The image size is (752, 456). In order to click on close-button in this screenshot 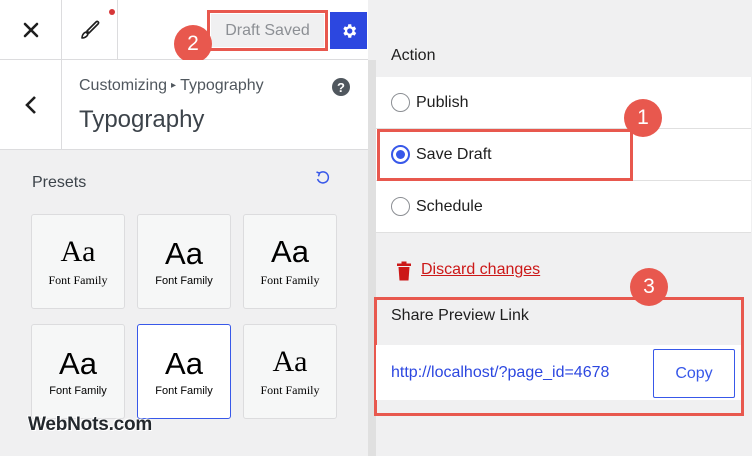, I will do `click(31, 30)`.